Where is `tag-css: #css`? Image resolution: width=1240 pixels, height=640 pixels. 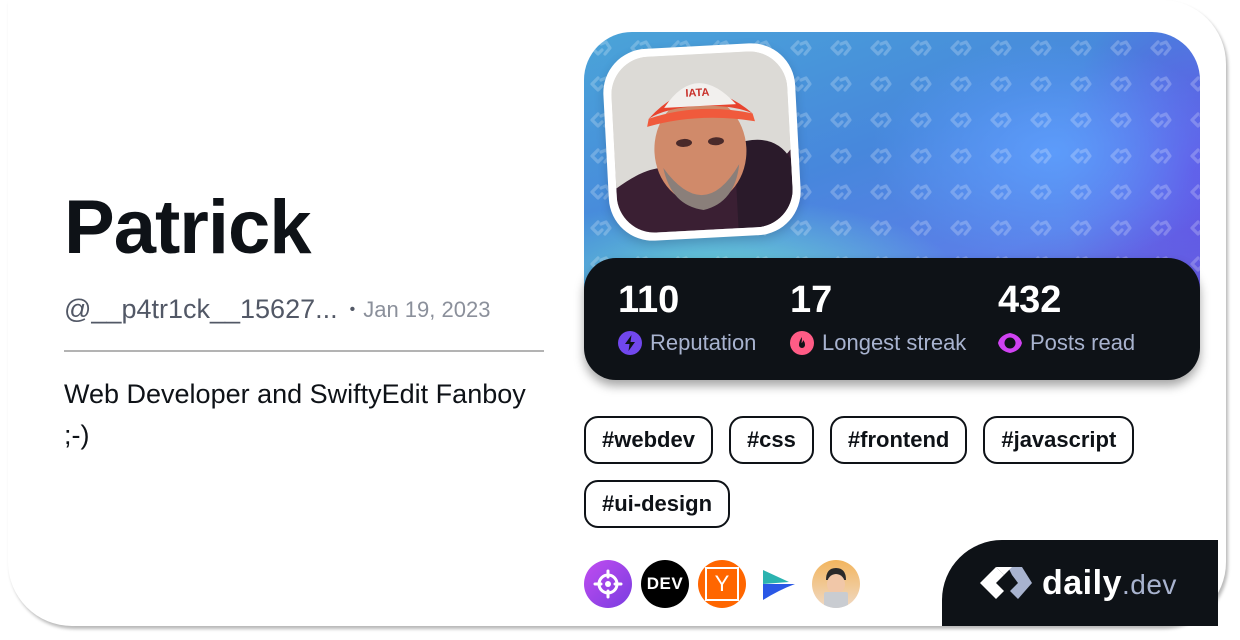
tag-css: #css is located at coordinates (771, 440).